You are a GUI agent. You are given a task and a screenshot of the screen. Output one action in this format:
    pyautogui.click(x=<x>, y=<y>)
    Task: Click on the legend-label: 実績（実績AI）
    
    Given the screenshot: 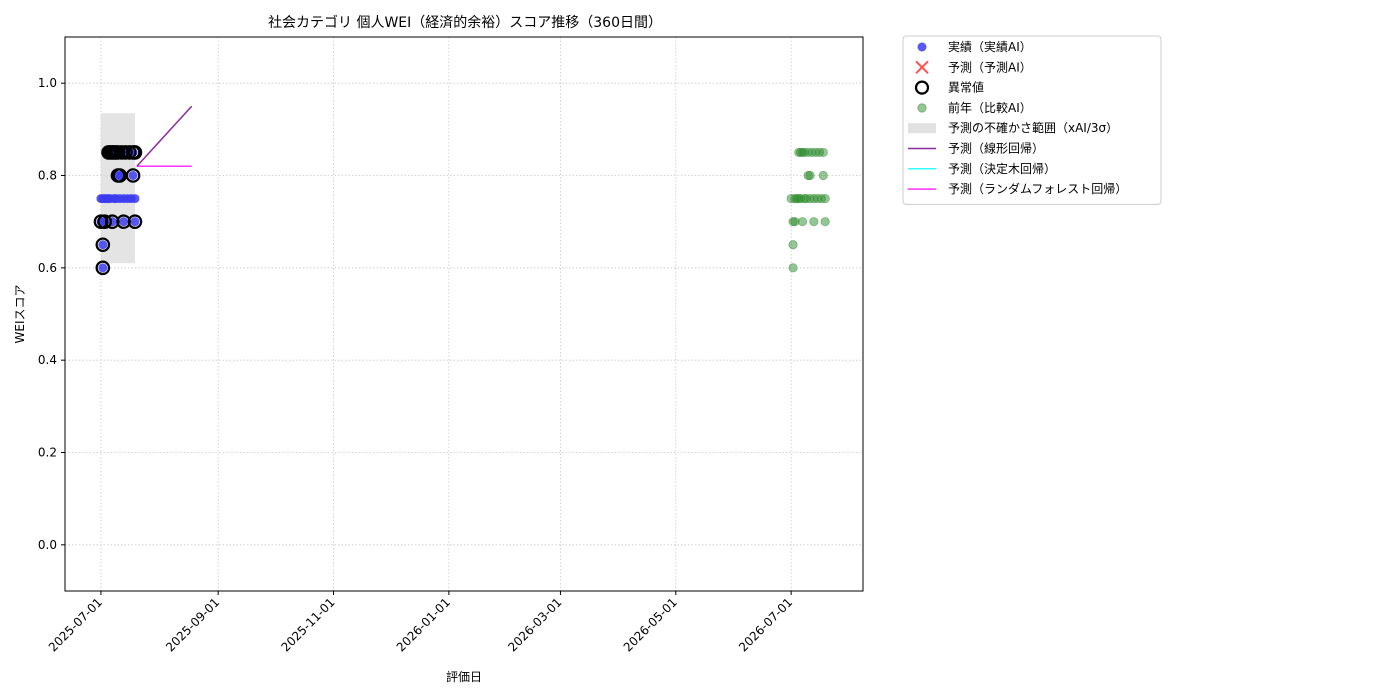 What is the action you would take?
    pyautogui.click(x=990, y=46)
    